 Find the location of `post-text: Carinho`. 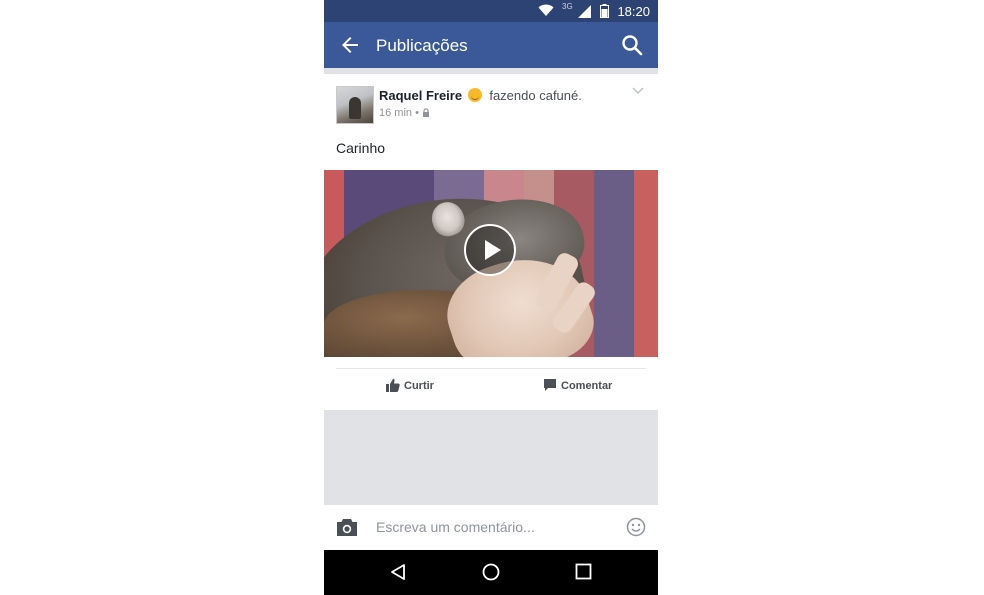

post-text: Carinho is located at coordinates (361, 148).